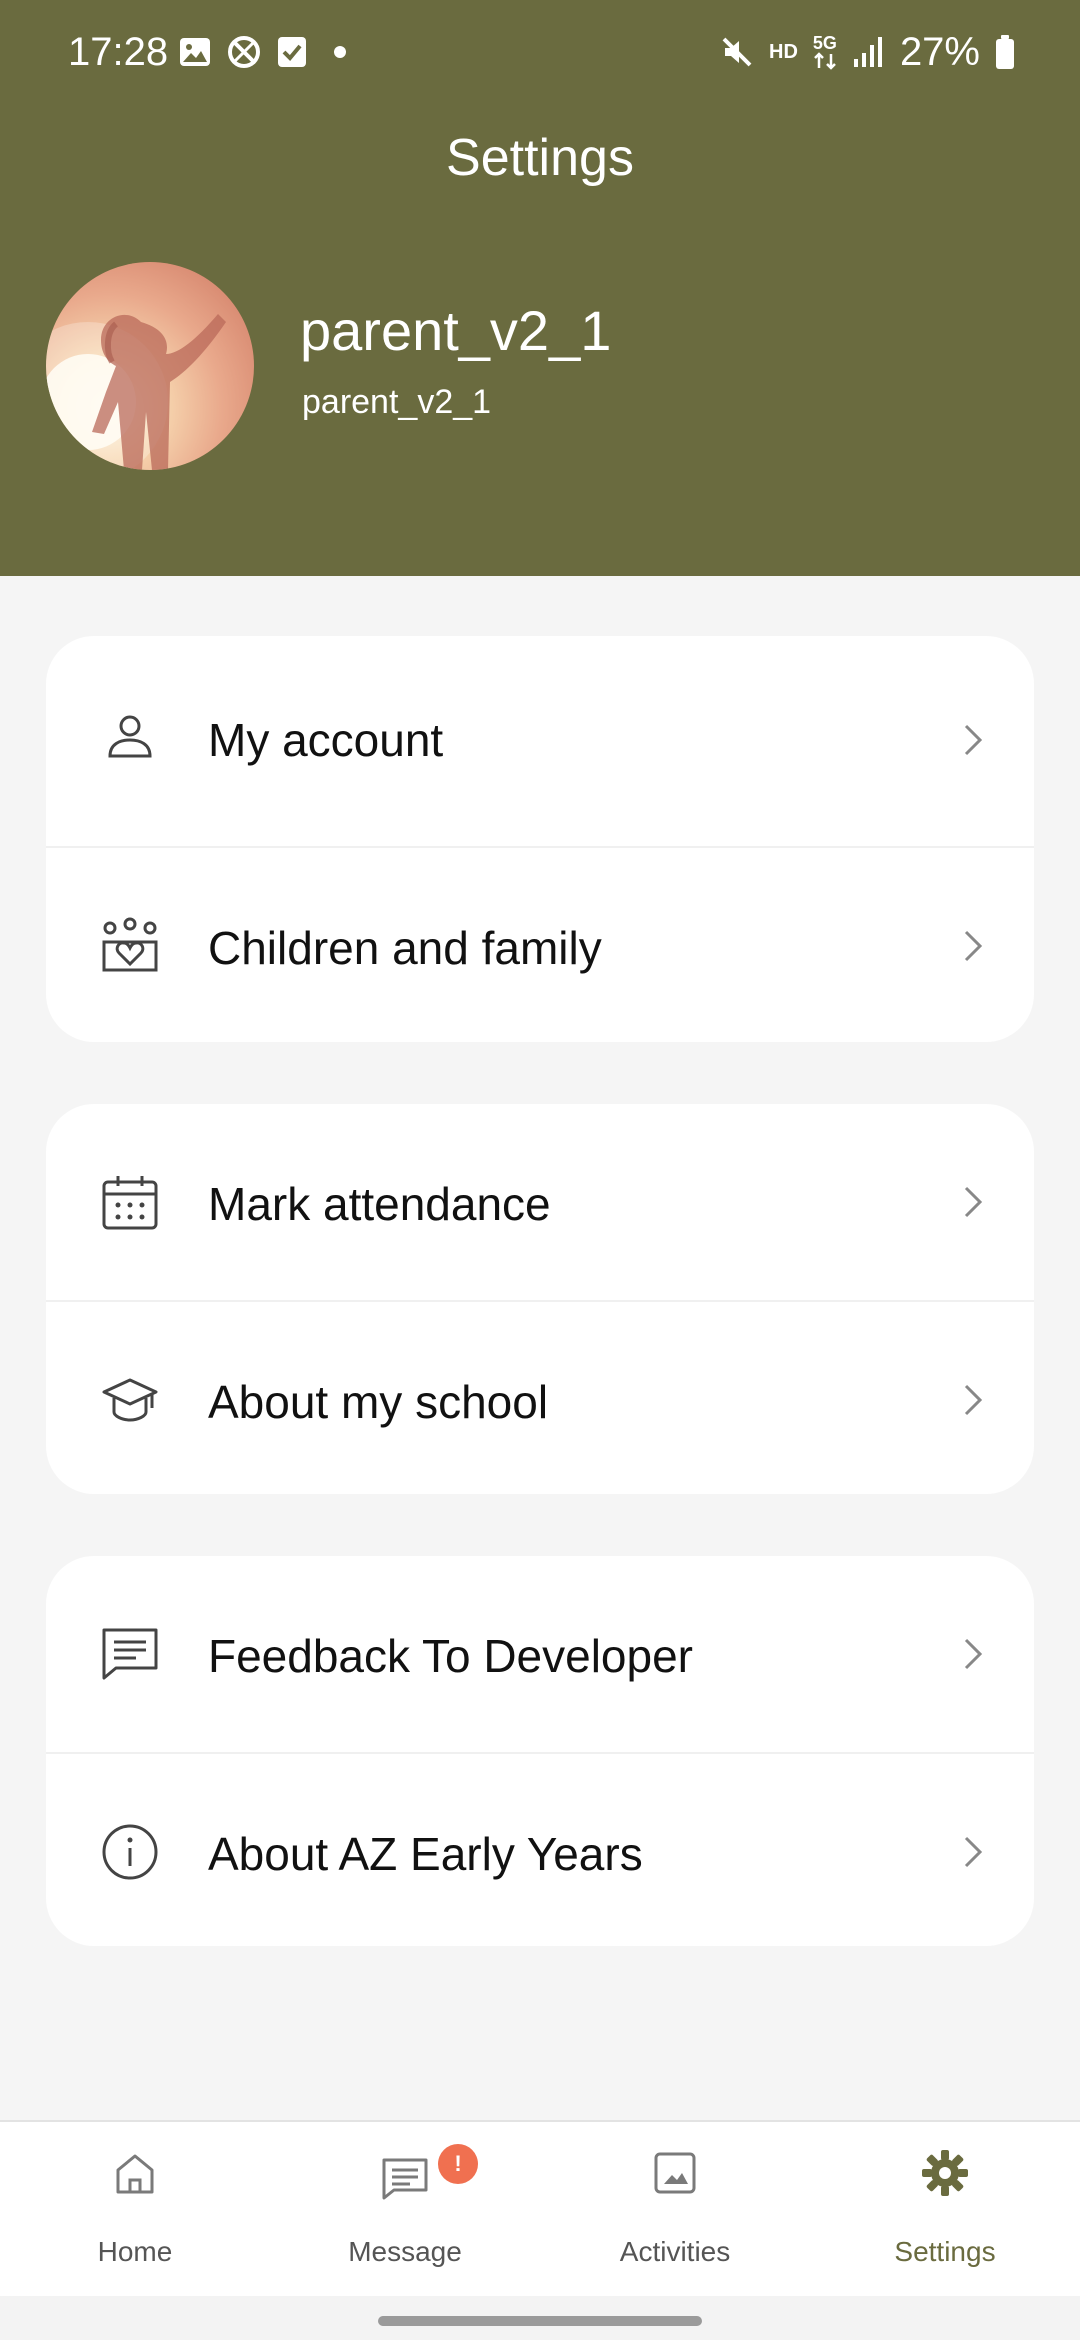  Describe the element at coordinates (135, 2251) in the screenshot. I see `nav-home-label: Home` at that location.